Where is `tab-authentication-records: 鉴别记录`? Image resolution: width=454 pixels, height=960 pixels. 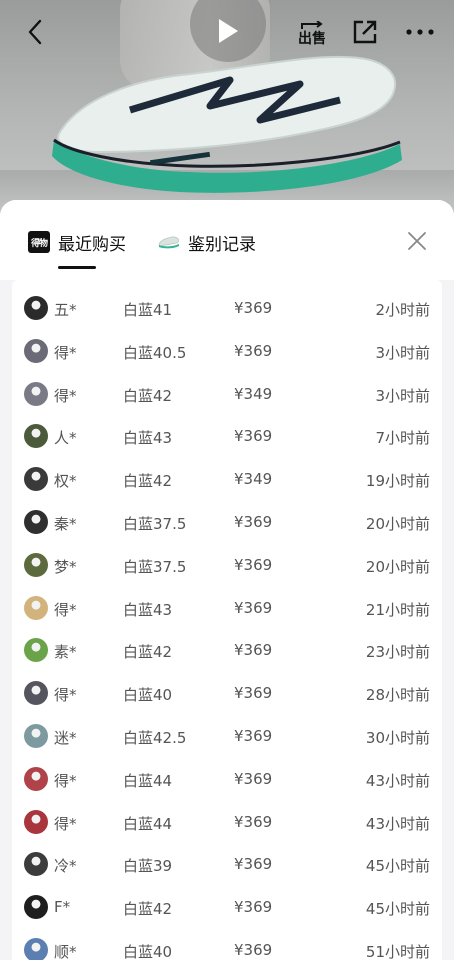 tab-authentication-records: 鉴别记录 is located at coordinates (207, 242).